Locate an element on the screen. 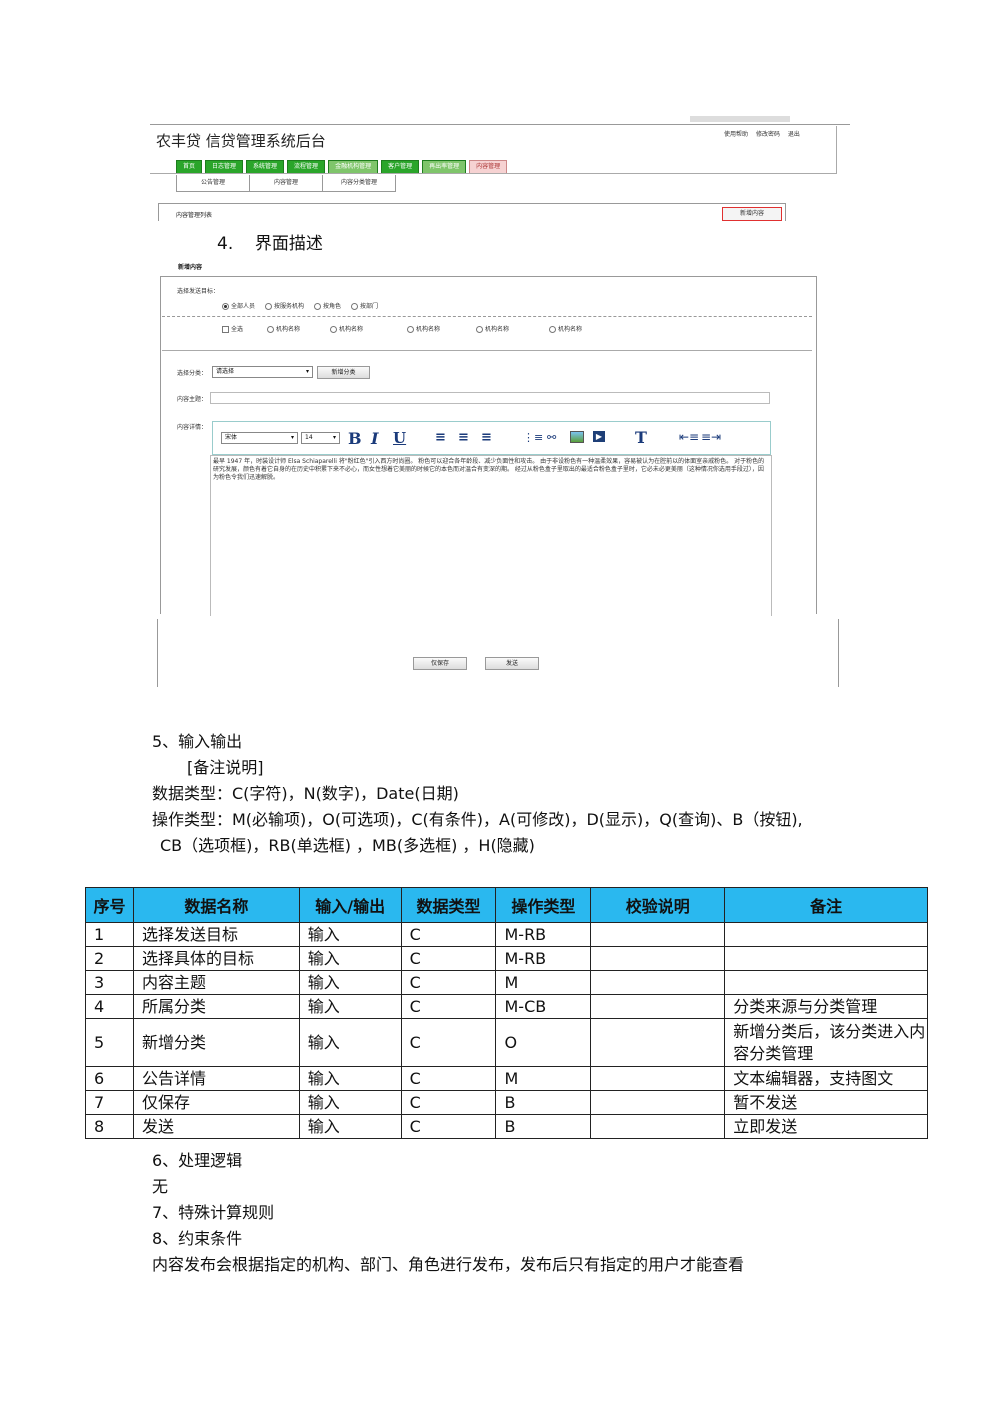 The width and height of the screenshot is (1000, 1415). nav-divider is located at coordinates (493, 173).